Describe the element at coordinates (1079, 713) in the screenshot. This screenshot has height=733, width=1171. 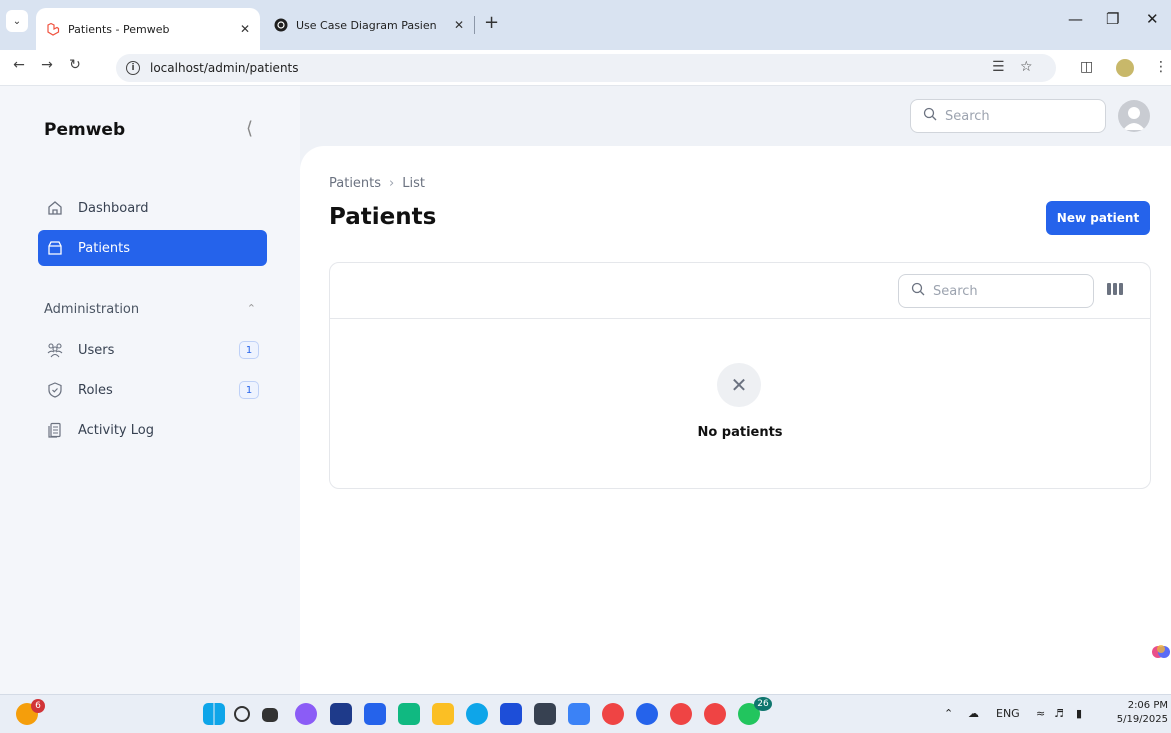
I see `battery-icon: ▮` at that location.